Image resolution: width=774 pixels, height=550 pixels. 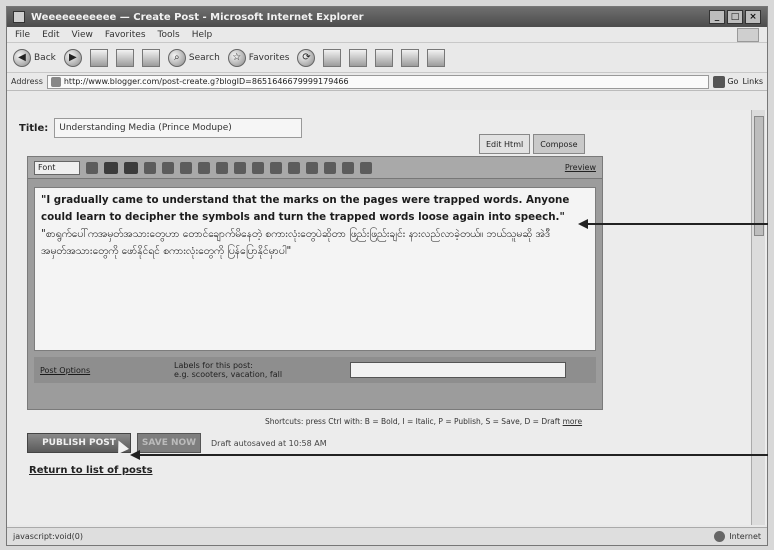 What do you see at coordinates (98, 57) in the screenshot?
I see `stop-button` at bounding box center [98, 57].